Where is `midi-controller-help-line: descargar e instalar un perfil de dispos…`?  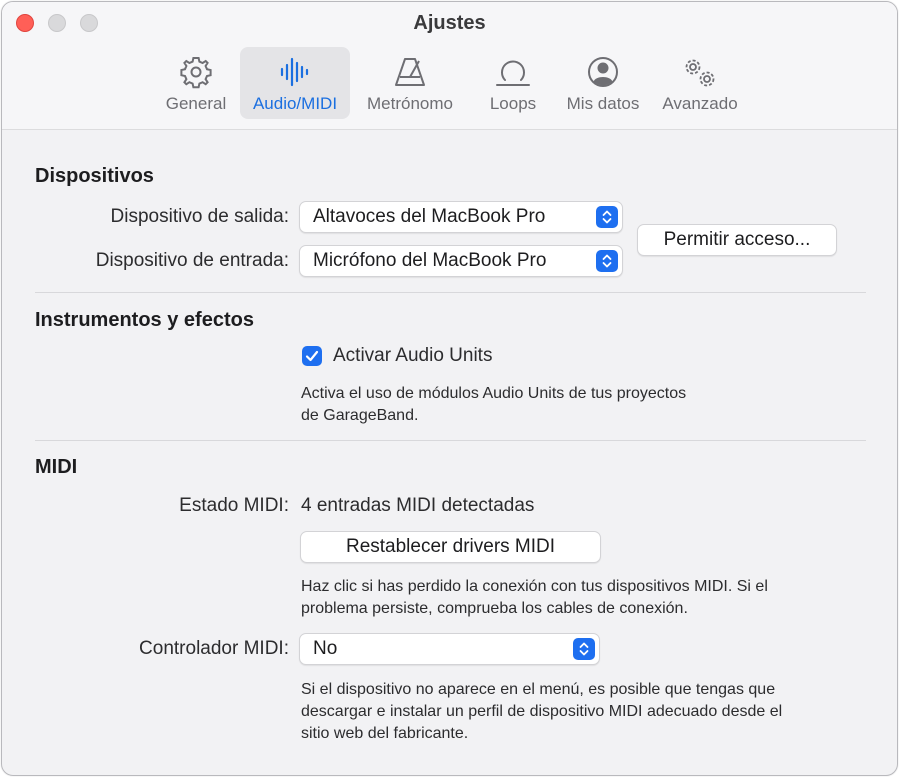 midi-controller-help-line: descargar e instalar un perfil de dispos… is located at coordinates (542, 711).